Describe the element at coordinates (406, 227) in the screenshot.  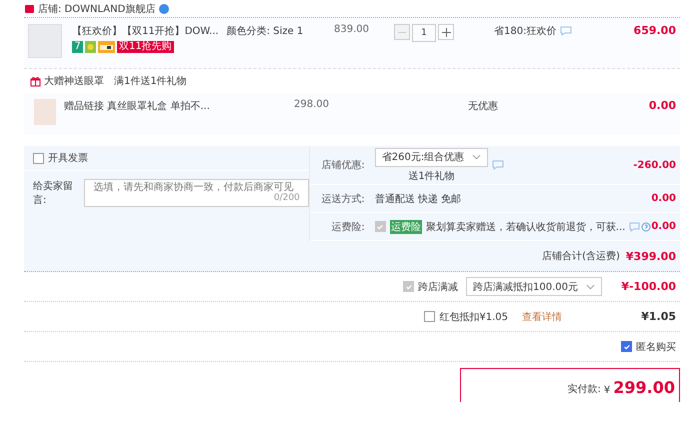
I see `insurance-tag: 运费险` at that location.